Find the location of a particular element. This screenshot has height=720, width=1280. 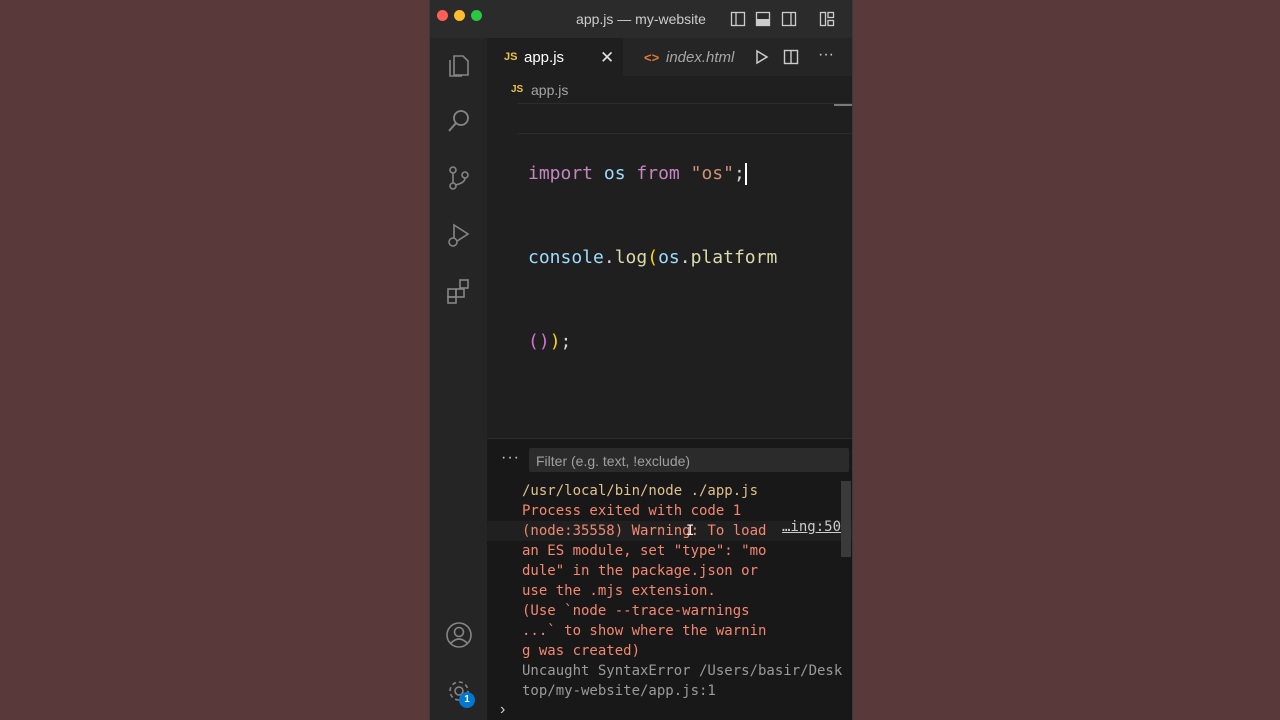

console-line: Process exited with code 1 is located at coordinates (632, 511).